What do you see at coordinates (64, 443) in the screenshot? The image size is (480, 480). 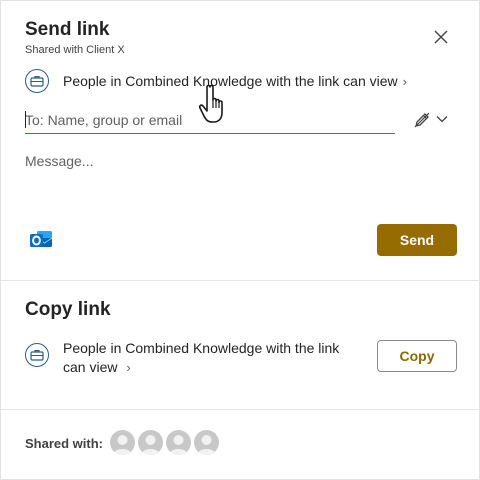 I see `shared-with-label: Shared with:` at bounding box center [64, 443].